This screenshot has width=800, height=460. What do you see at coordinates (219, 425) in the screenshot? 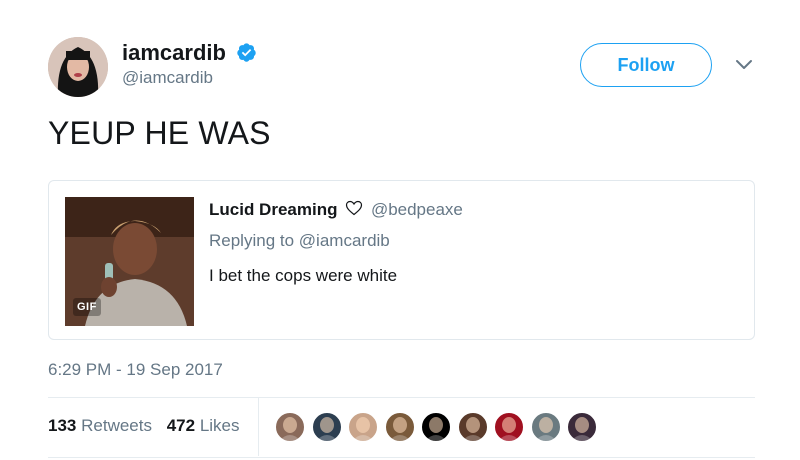
I see `likes-label: Likes` at bounding box center [219, 425].